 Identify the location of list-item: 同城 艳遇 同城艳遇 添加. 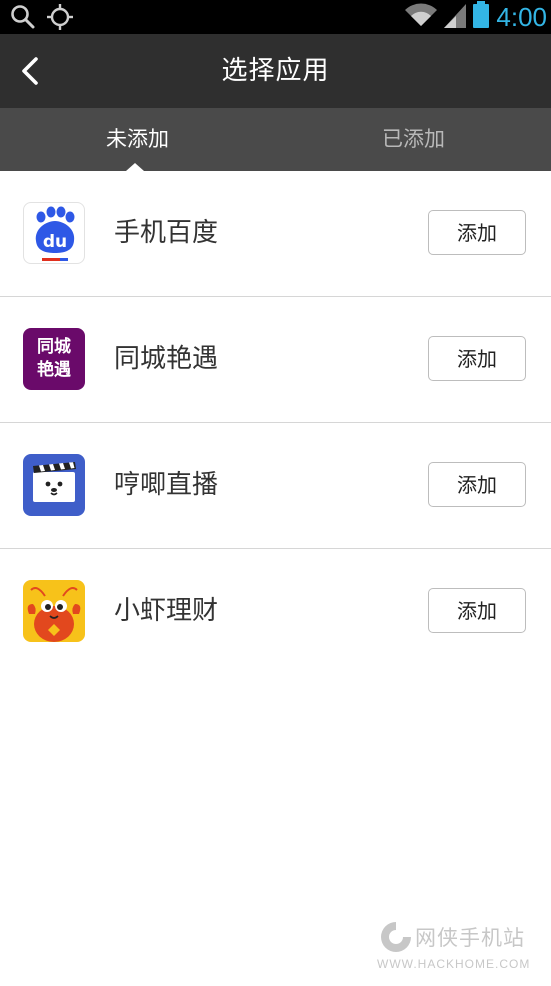
(275, 360).